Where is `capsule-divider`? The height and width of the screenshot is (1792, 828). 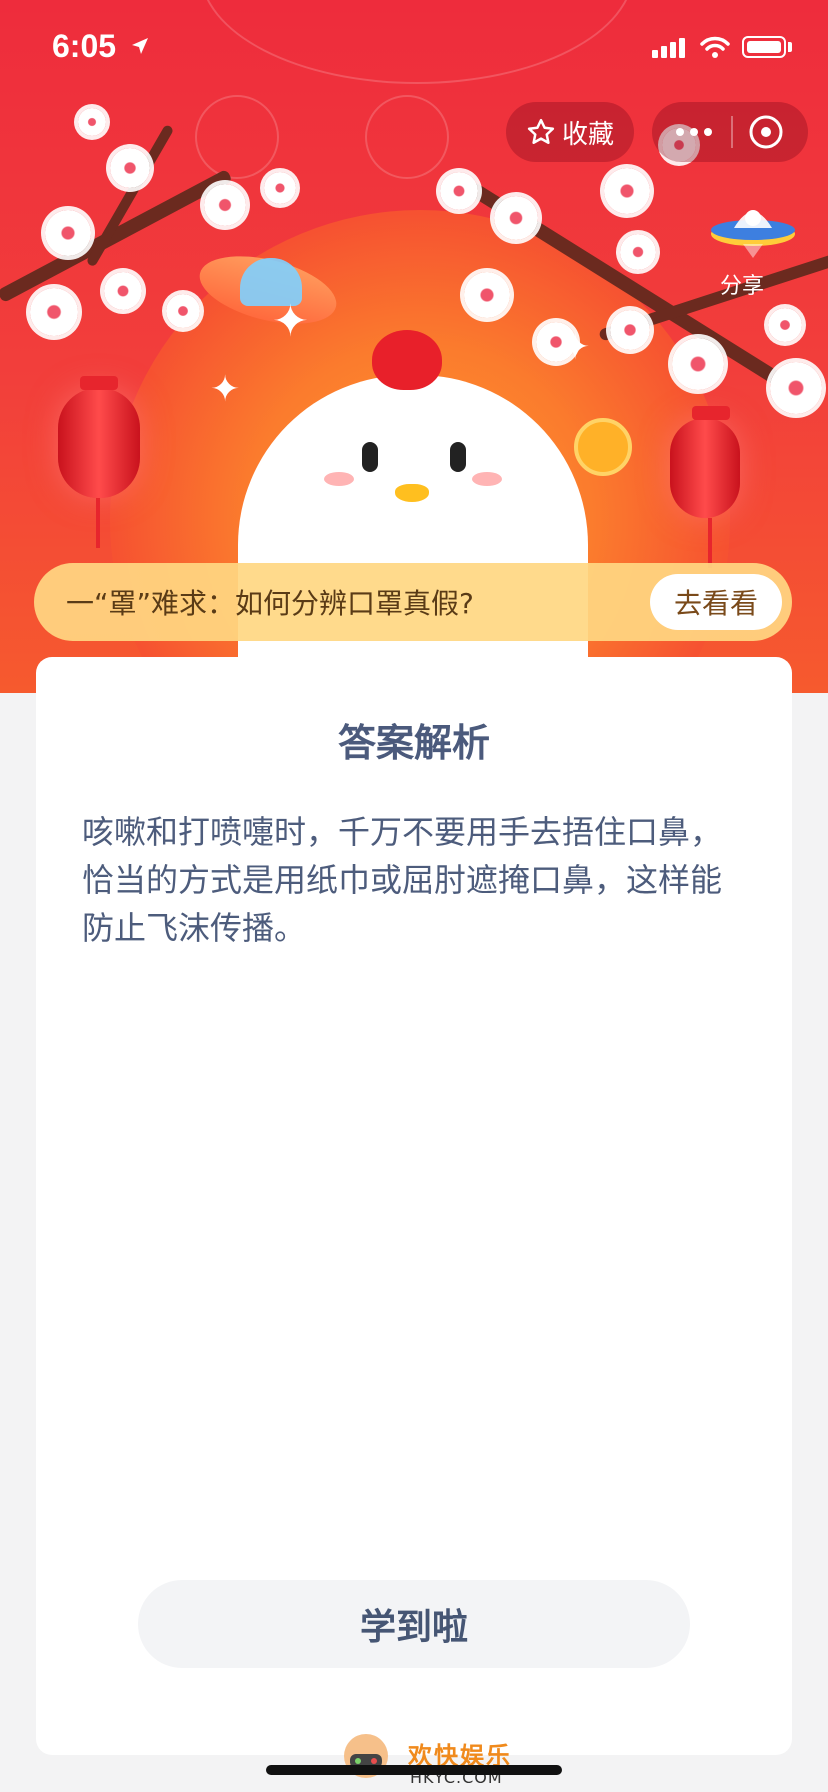 capsule-divider is located at coordinates (732, 132).